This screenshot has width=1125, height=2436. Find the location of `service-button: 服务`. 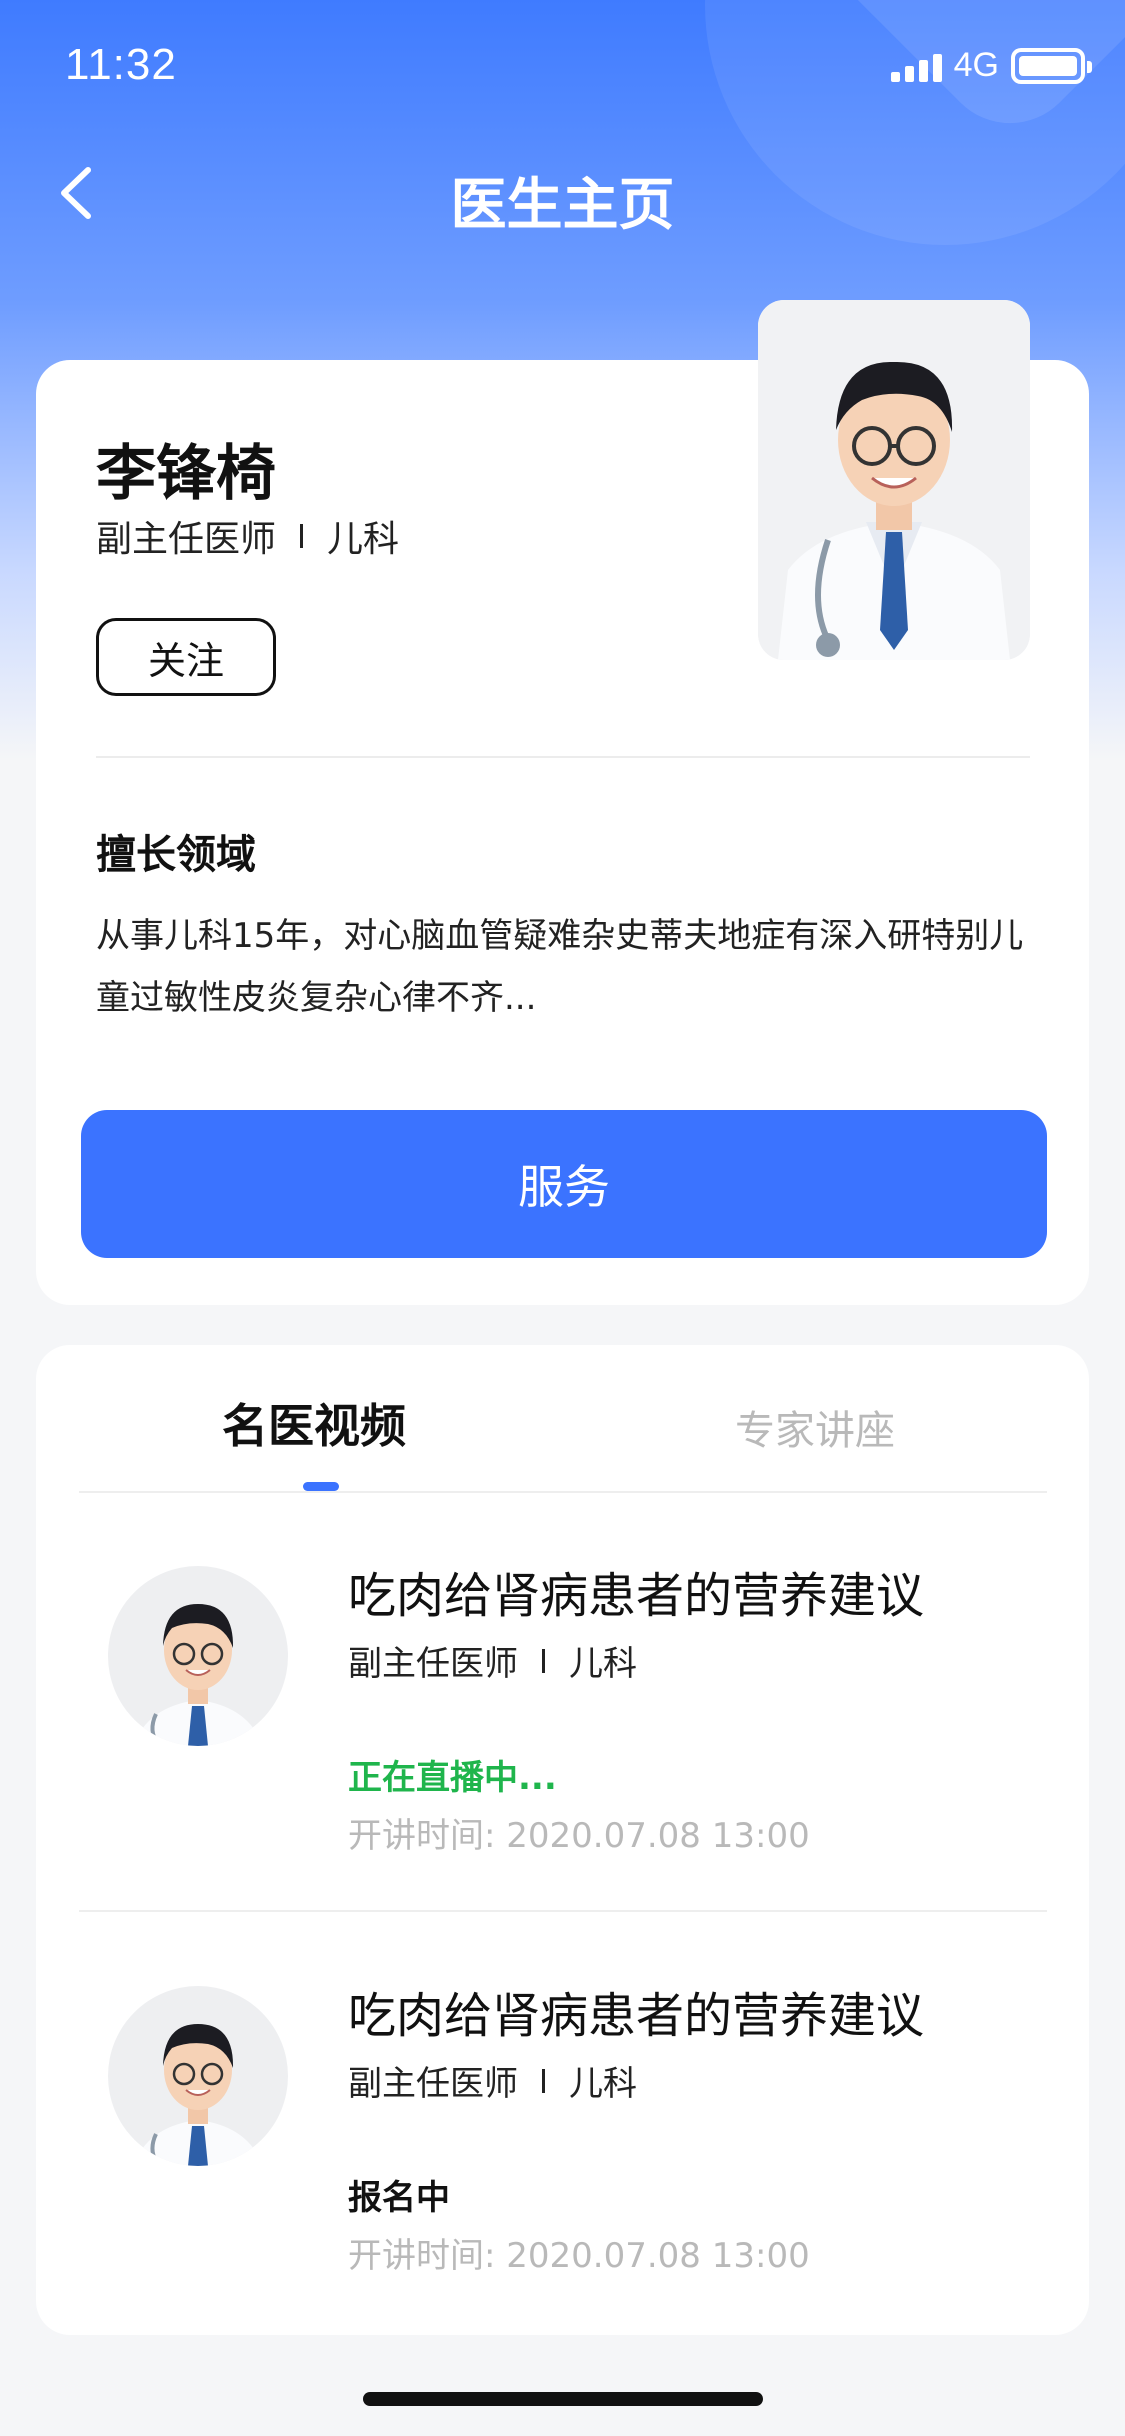

service-button: 服务 is located at coordinates (564, 1184).